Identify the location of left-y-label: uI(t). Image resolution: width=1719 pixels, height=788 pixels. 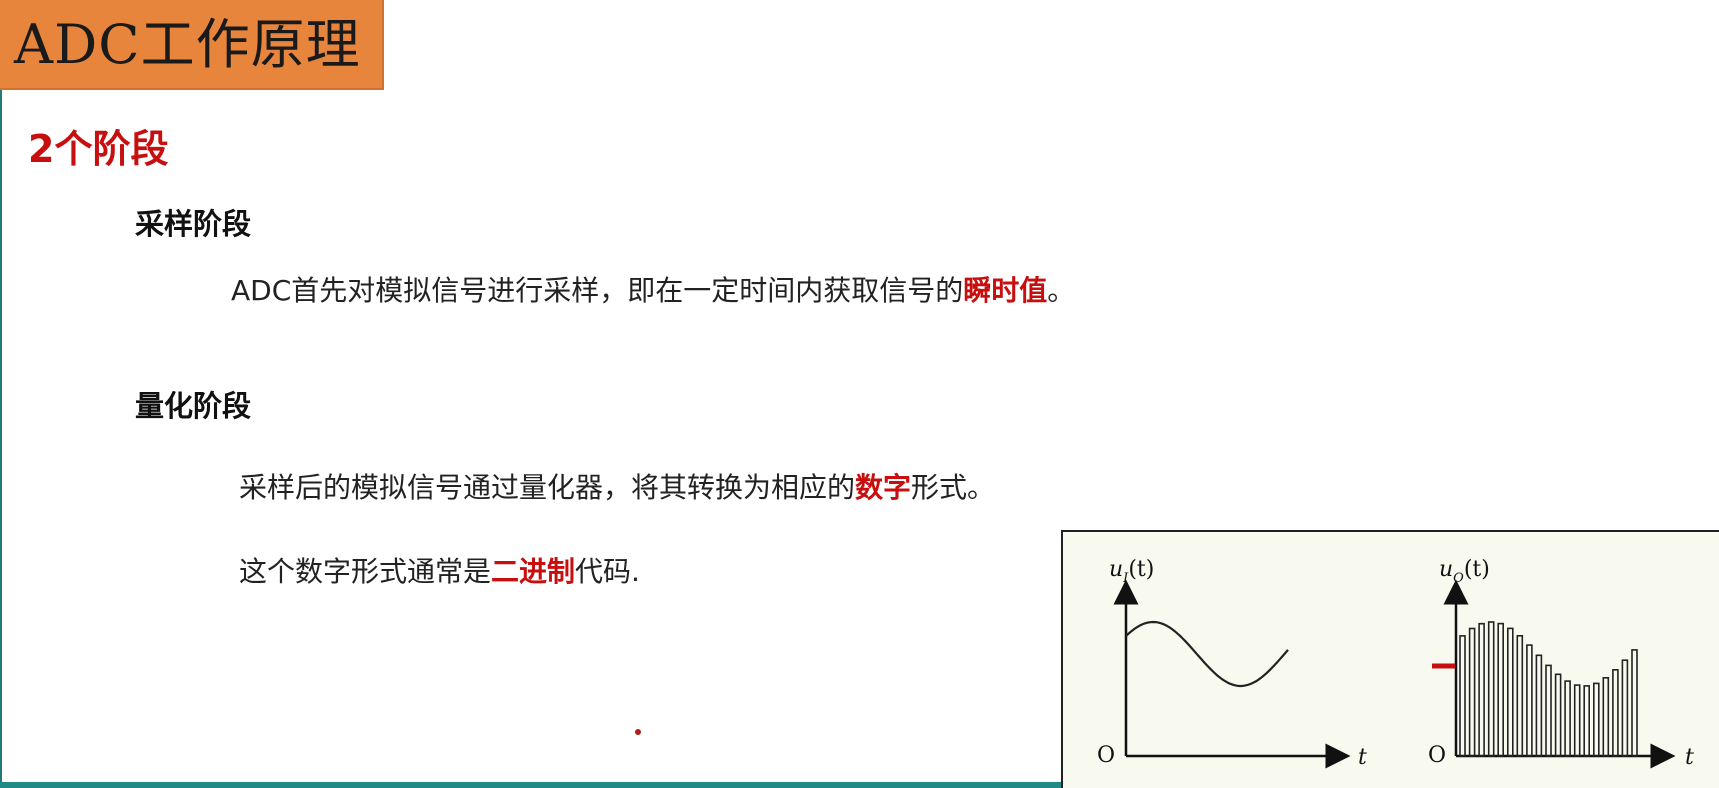
(1131, 571).